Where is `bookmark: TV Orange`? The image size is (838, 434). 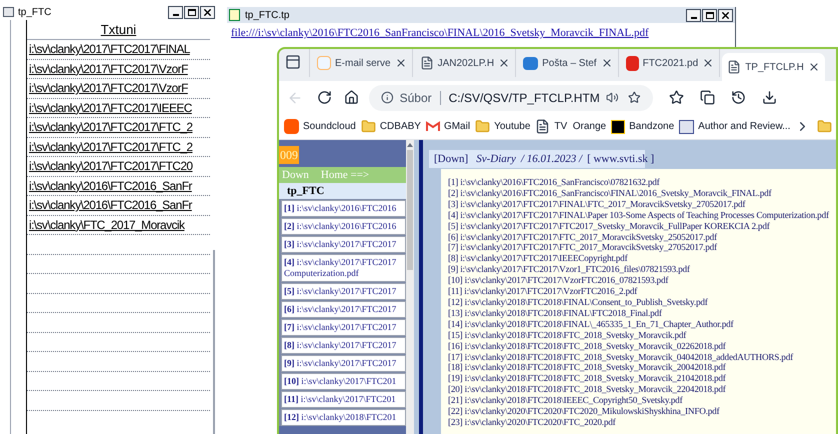 bookmark: TV Orange is located at coordinates (570, 126).